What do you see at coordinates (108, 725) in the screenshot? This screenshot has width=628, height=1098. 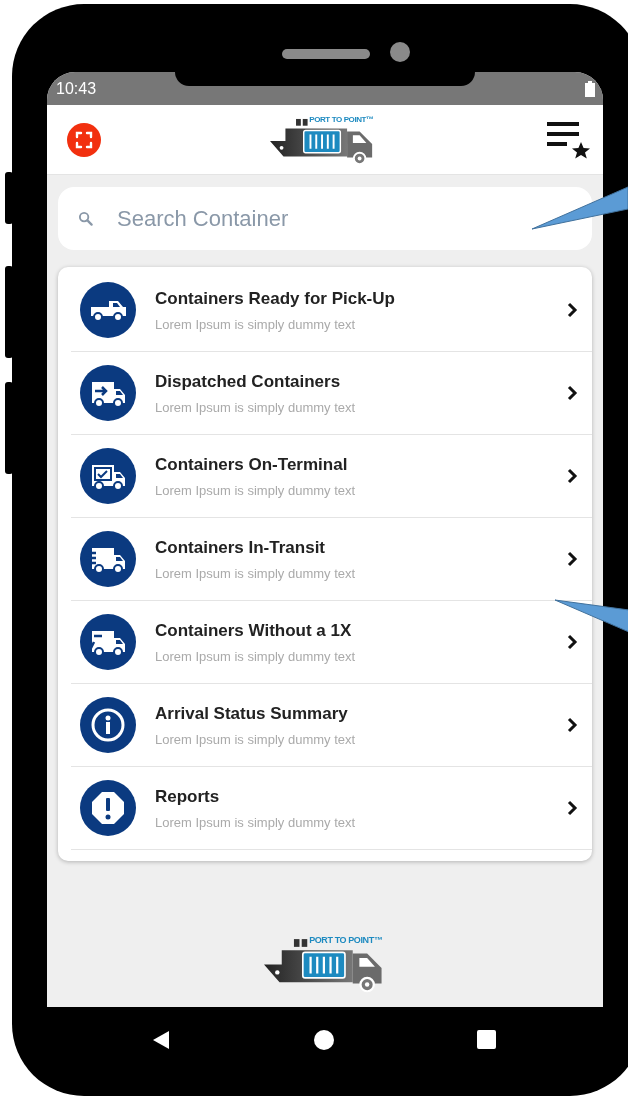 I see `info-icon` at bounding box center [108, 725].